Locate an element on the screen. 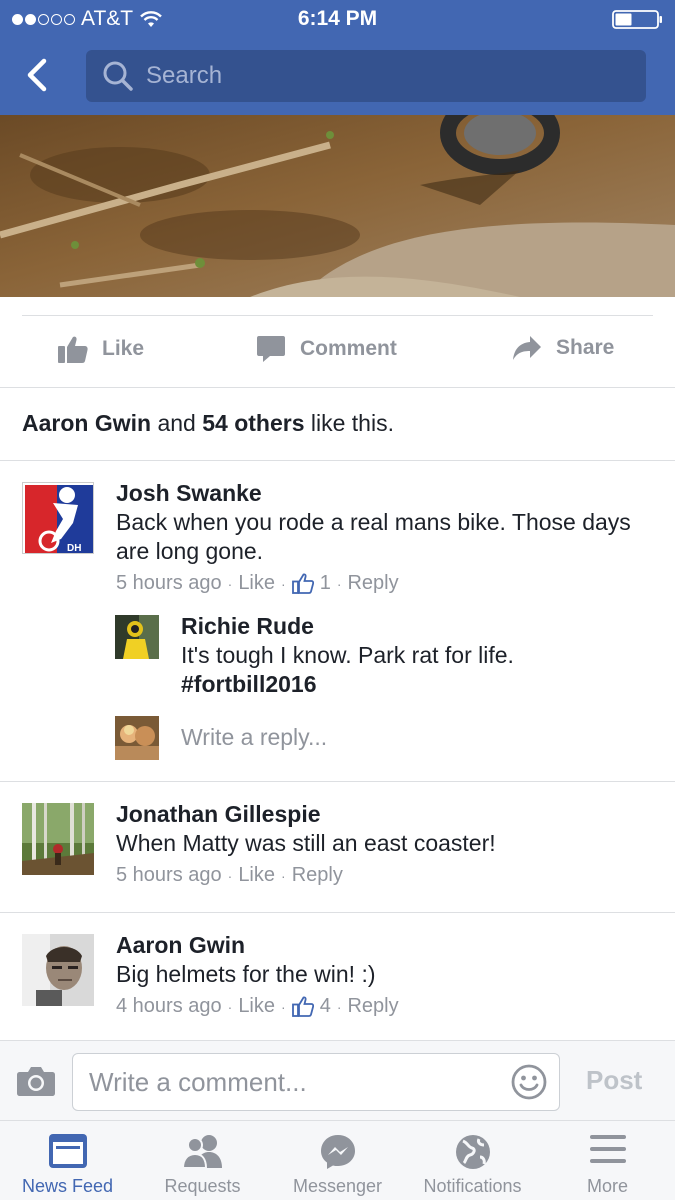 Image resolution: width=675 pixels, height=1200 pixels. likes-connector: and is located at coordinates (177, 423).